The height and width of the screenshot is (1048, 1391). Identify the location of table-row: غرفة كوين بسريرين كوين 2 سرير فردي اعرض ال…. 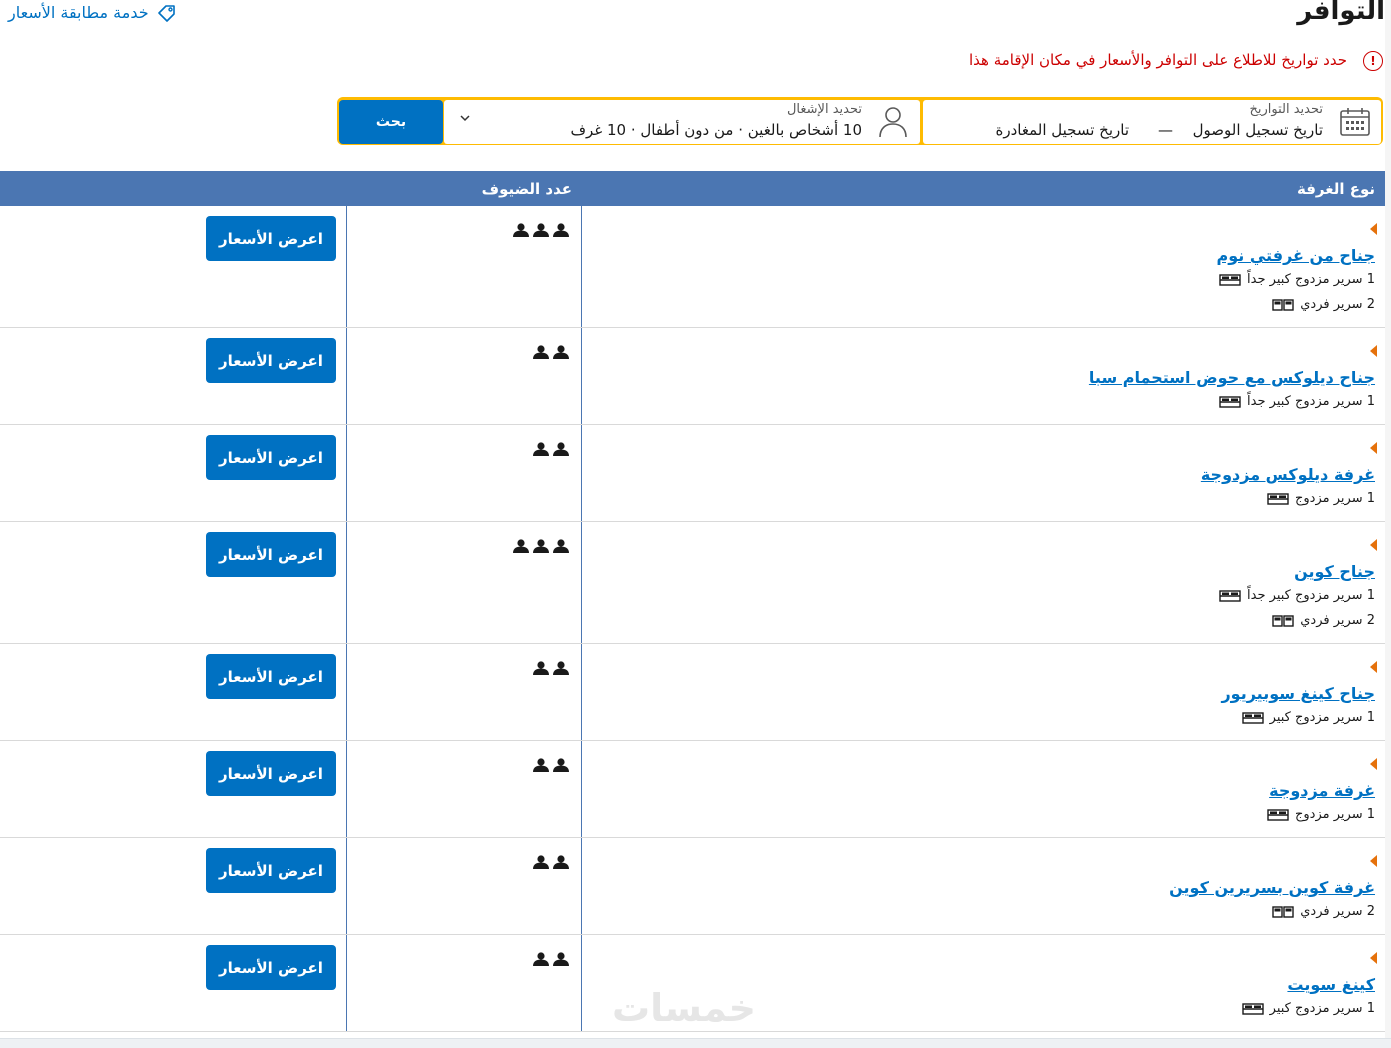
(692, 886).